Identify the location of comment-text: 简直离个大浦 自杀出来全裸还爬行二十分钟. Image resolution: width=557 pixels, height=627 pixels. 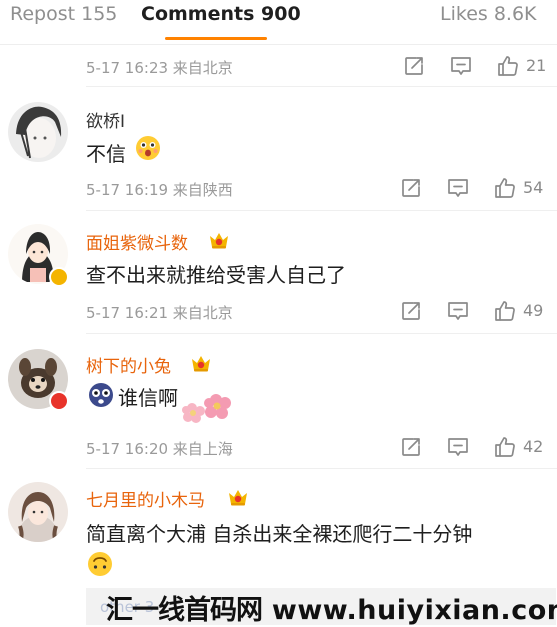
(279, 534).